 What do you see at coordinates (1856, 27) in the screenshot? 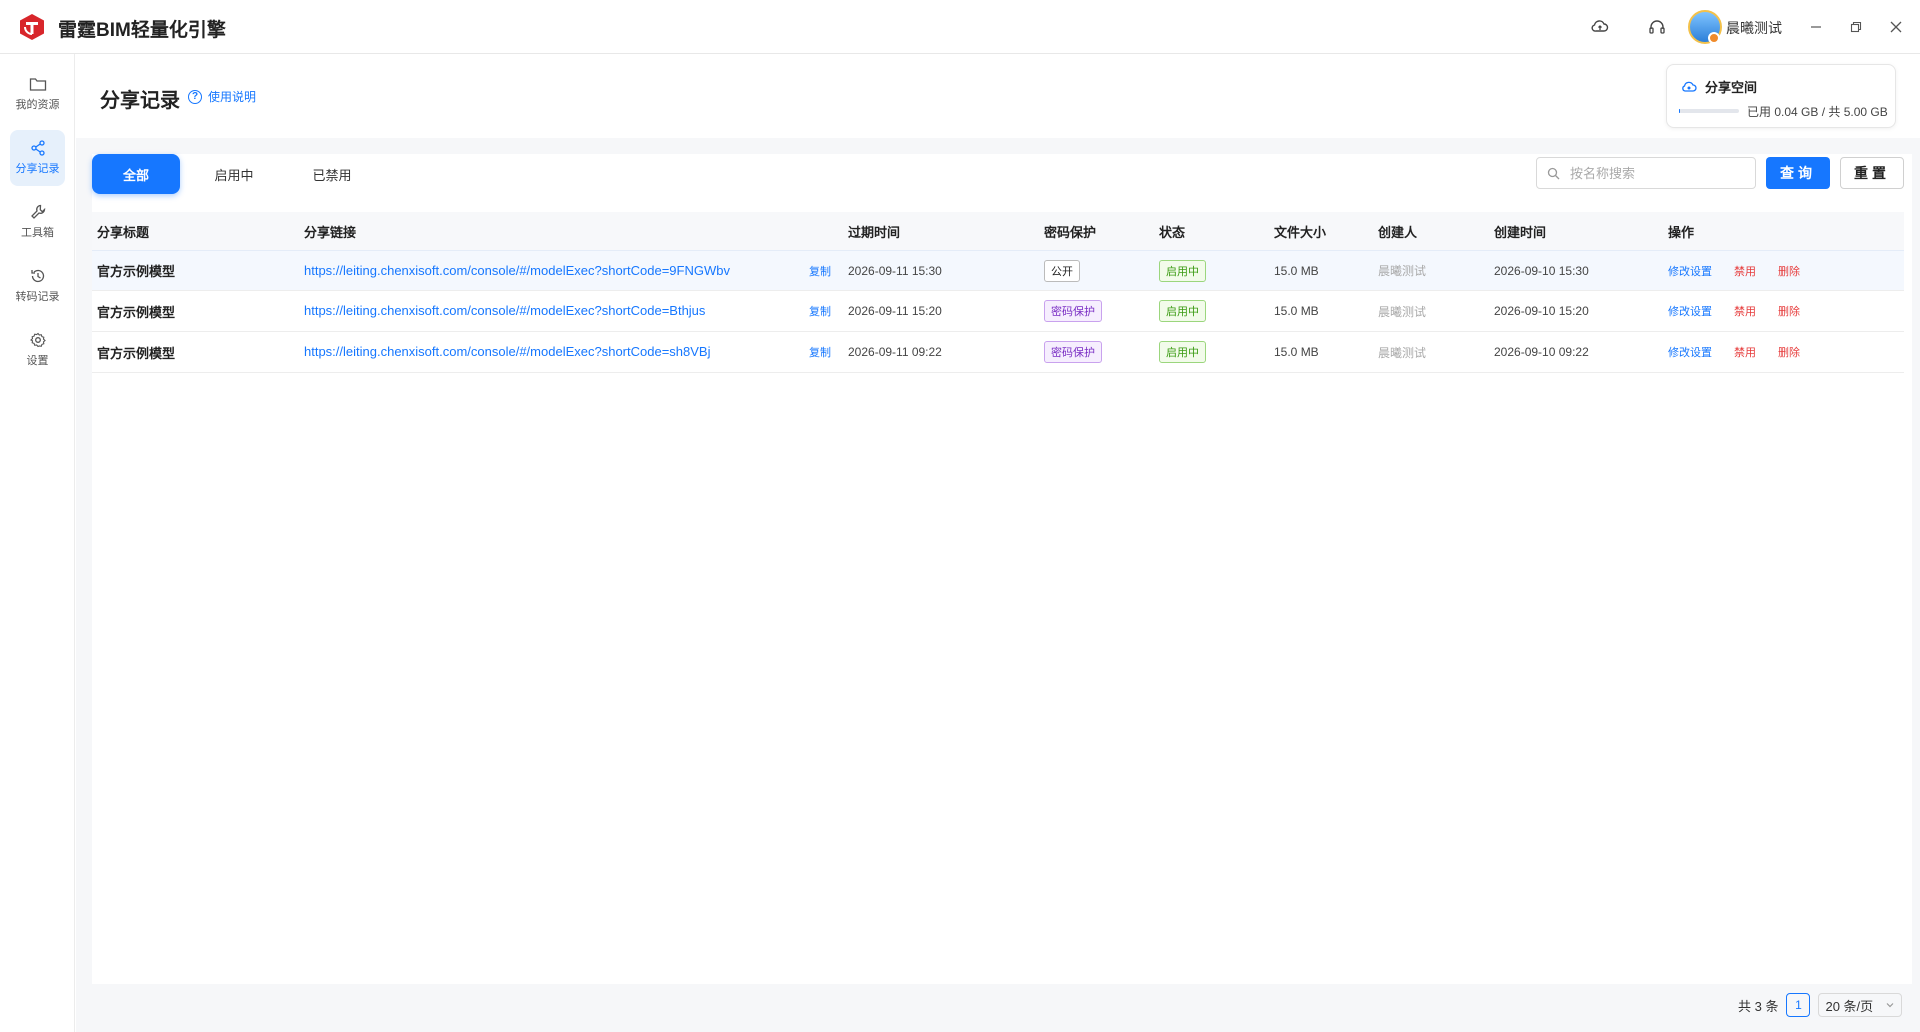
I see `restore-icon` at bounding box center [1856, 27].